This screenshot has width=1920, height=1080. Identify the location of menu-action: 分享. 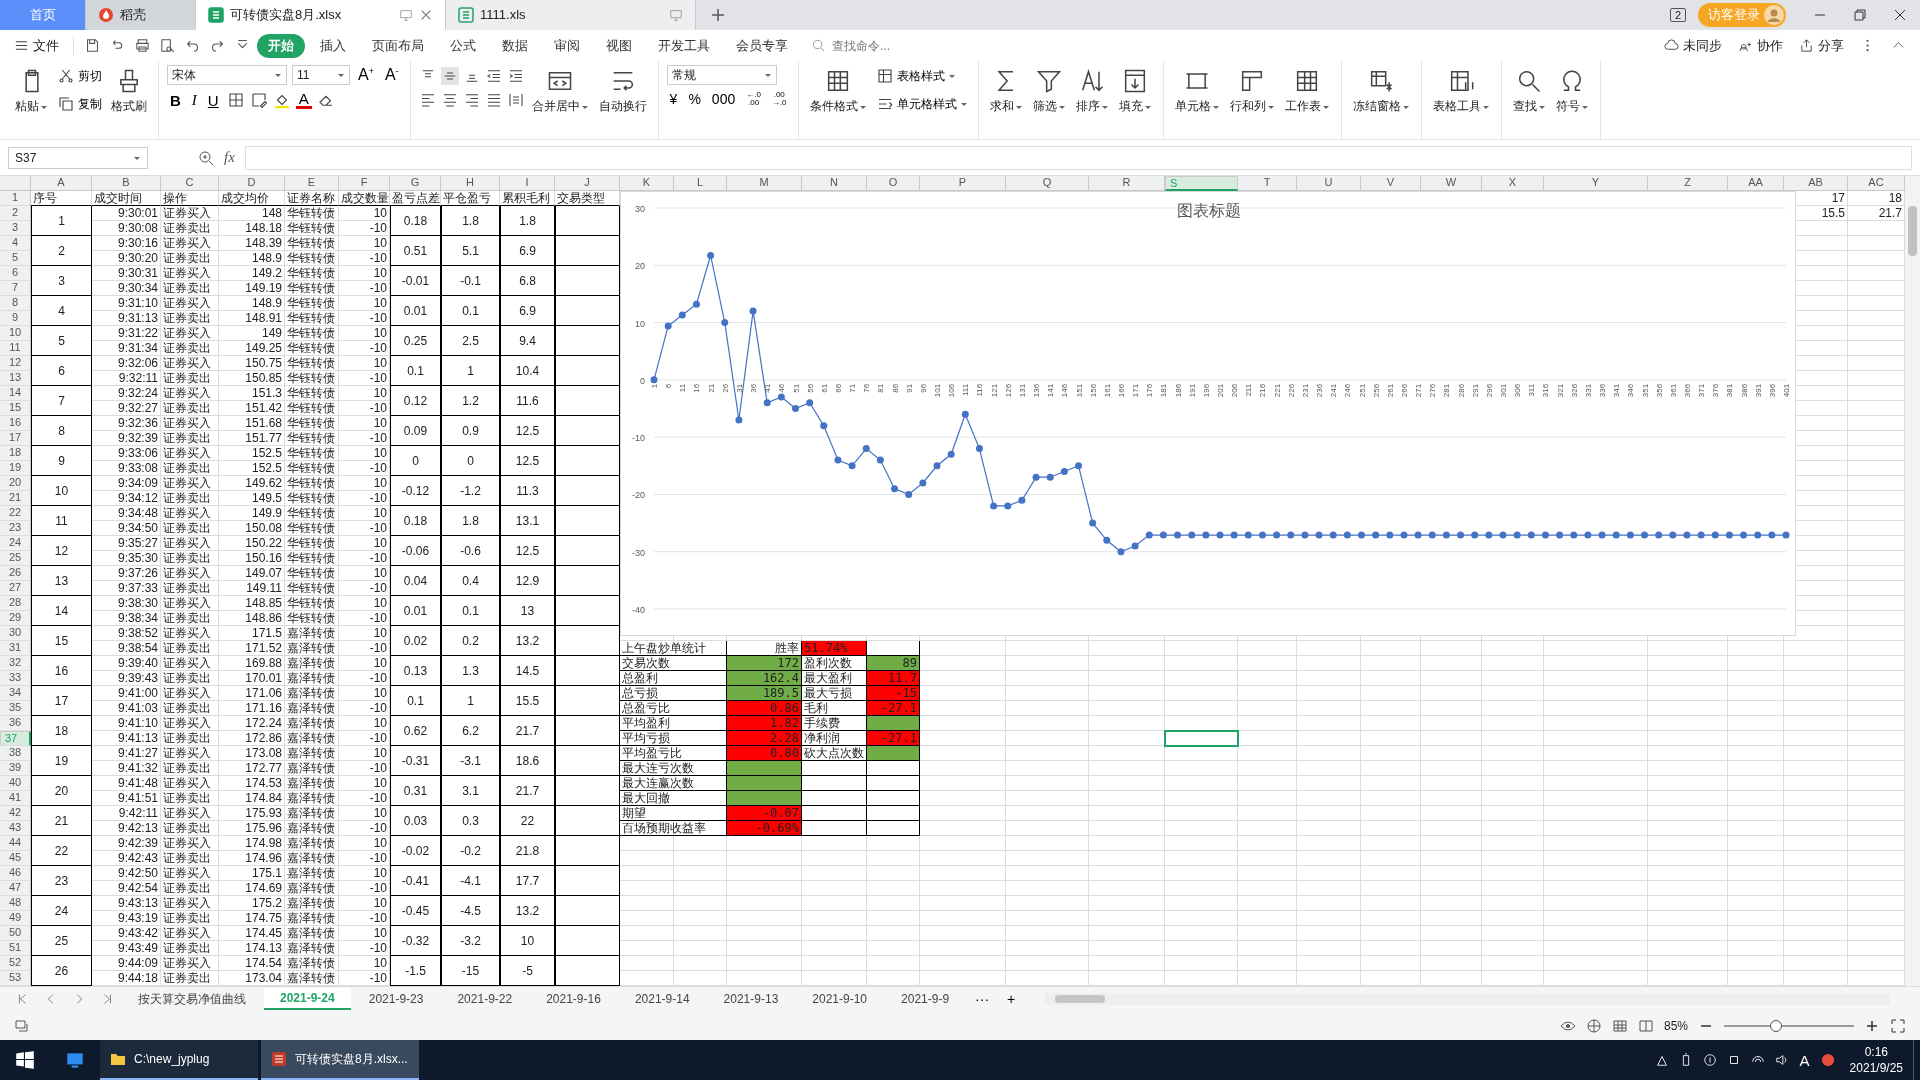
(1821, 45).